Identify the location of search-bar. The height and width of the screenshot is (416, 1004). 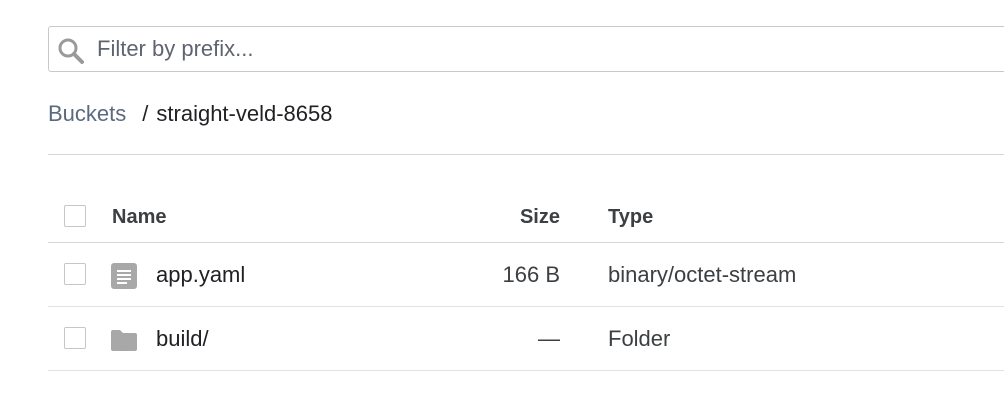
(526, 49).